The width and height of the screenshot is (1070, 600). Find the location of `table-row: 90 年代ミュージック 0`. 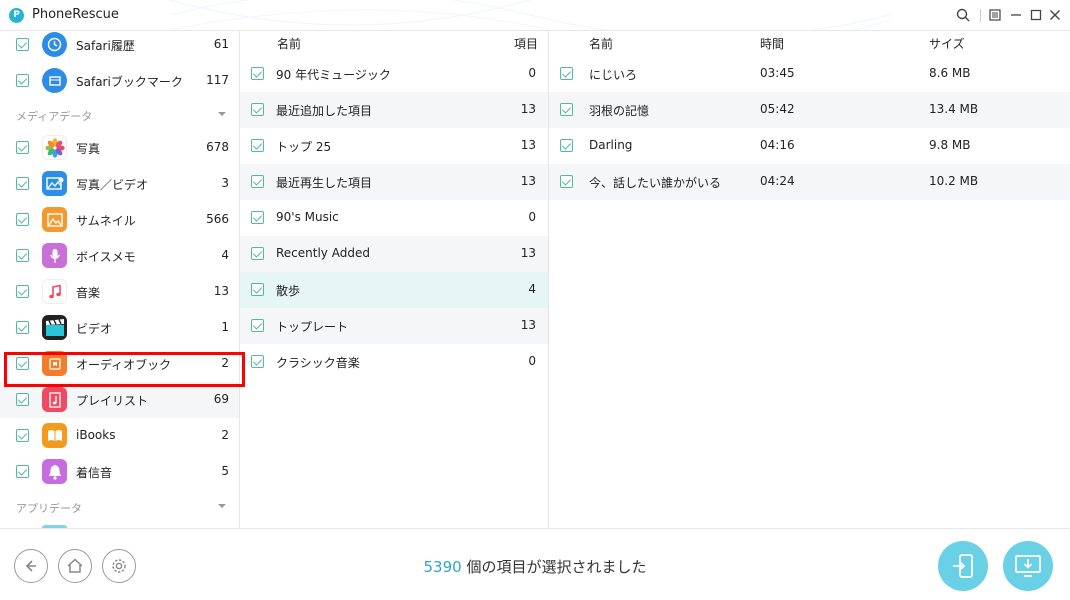

table-row: 90 年代ミュージック 0 is located at coordinates (394, 74).